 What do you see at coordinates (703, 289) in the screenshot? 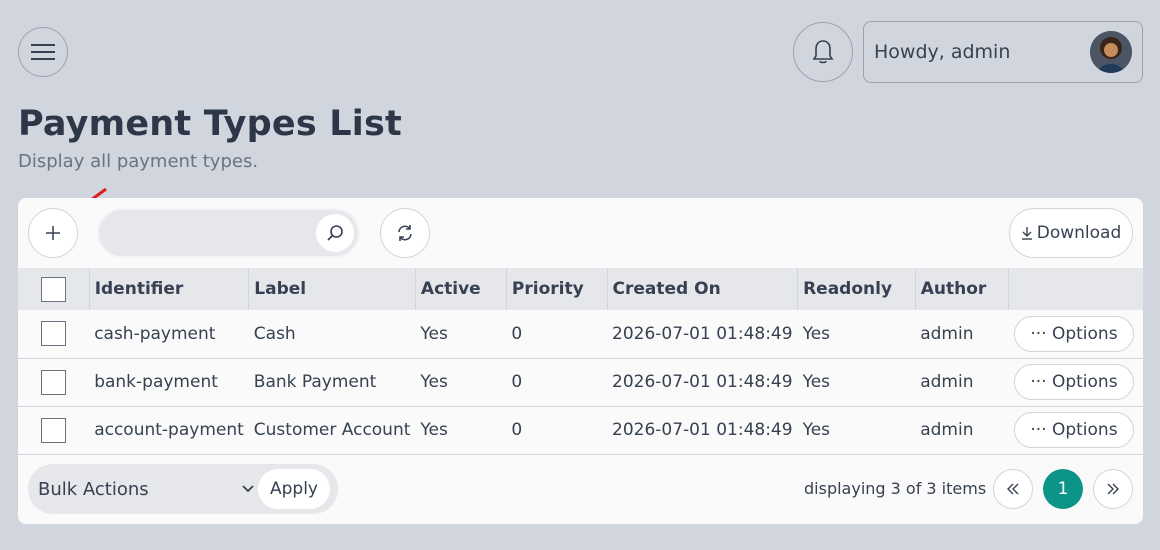
I see `column-header-created-on: Created On` at bounding box center [703, 289].